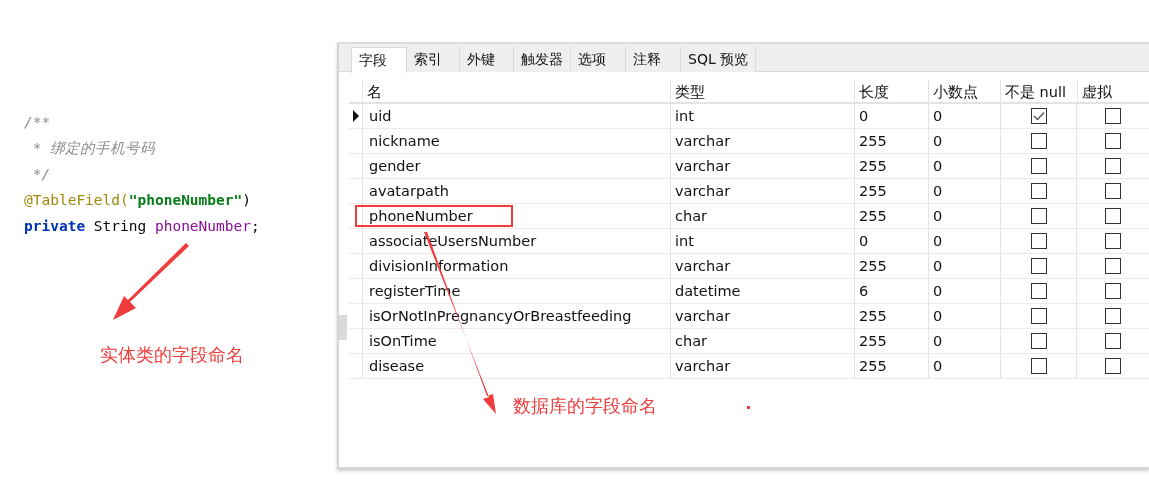 Image resolution: width=1149 pixels, height=479 pixels. I want to click on table-cell-text: uid, so click(380, 116).